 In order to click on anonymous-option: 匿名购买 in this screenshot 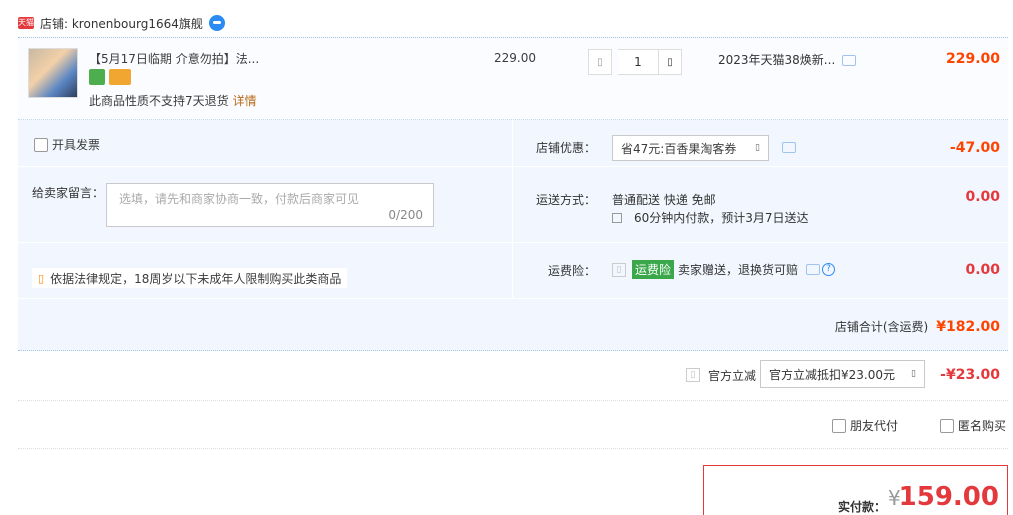, I will do `click(973, 425)`.